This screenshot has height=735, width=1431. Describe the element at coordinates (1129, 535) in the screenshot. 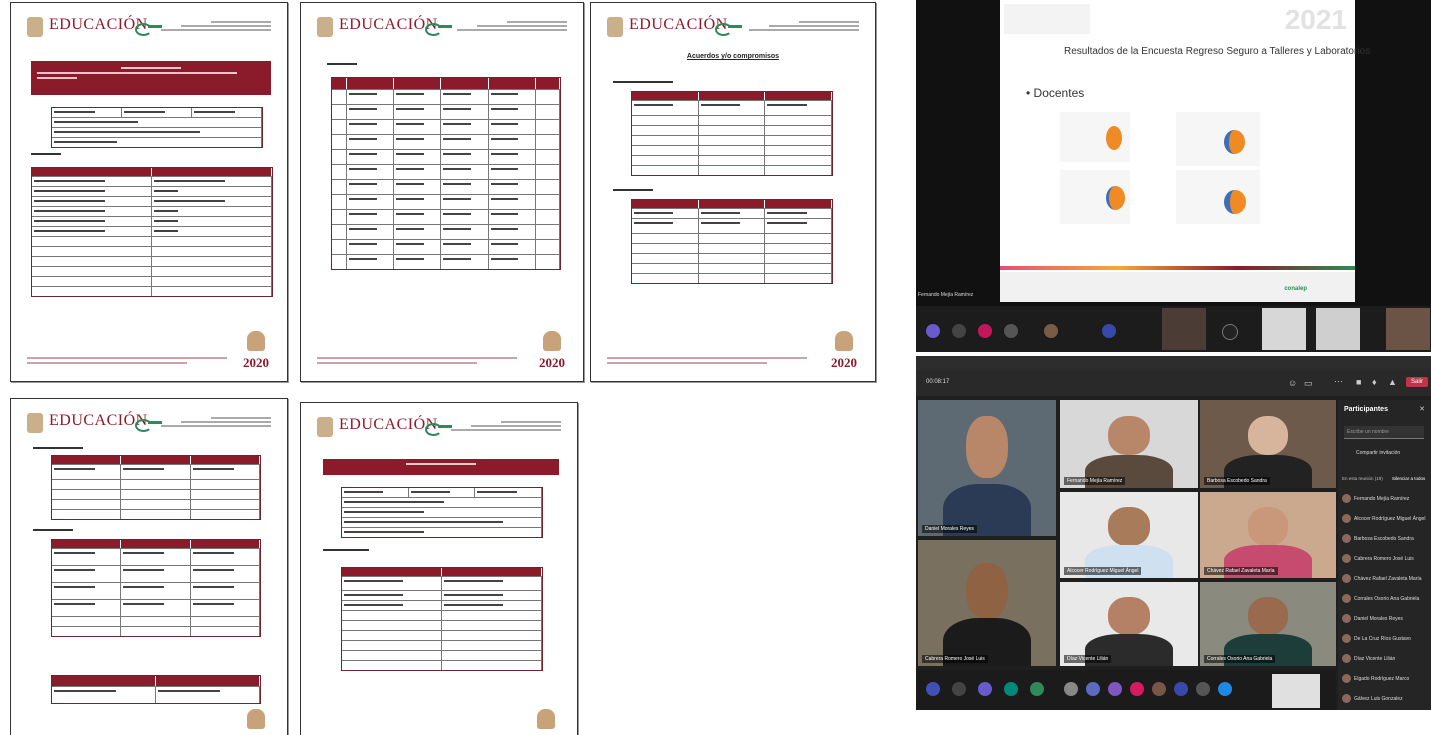

I see `video-tile: Alcocer Rodríguez Miguel Ángel` at that location.